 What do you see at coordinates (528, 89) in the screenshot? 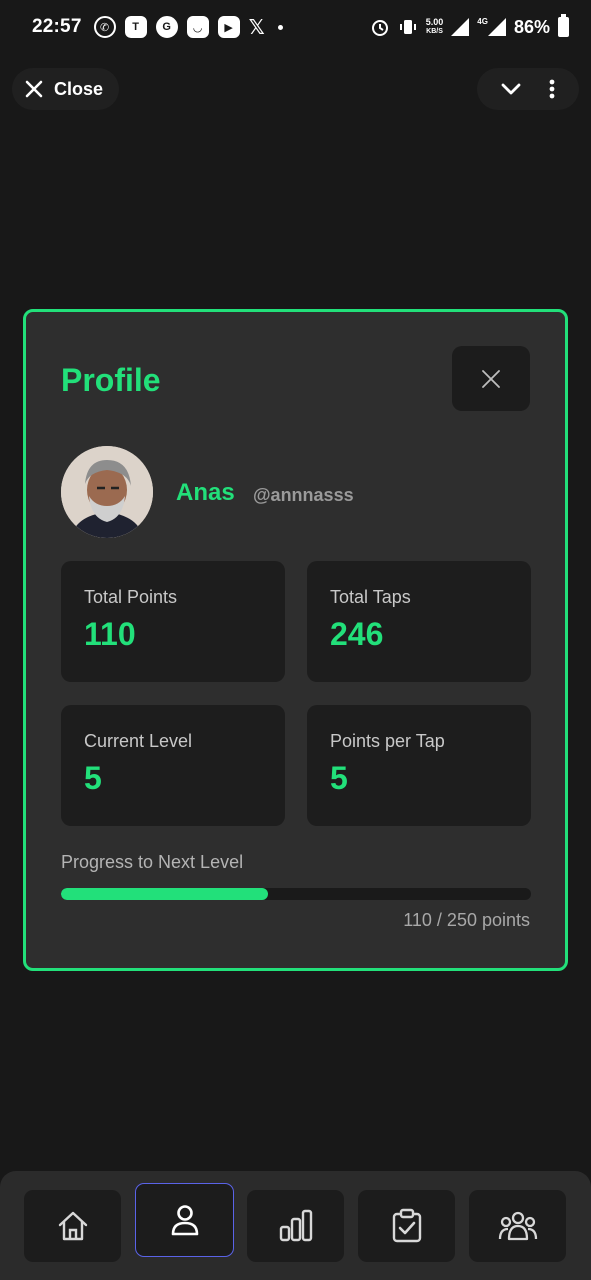
I see `top-actions` at bounding box center [528, 89].